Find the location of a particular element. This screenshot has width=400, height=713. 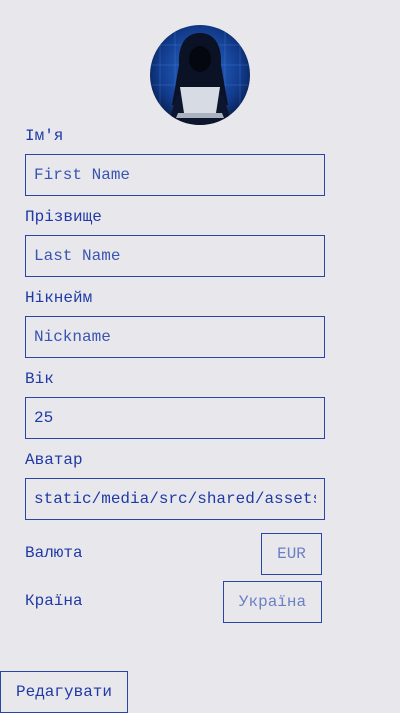

currency-label: Валюта is located at coordinates (54, 553).